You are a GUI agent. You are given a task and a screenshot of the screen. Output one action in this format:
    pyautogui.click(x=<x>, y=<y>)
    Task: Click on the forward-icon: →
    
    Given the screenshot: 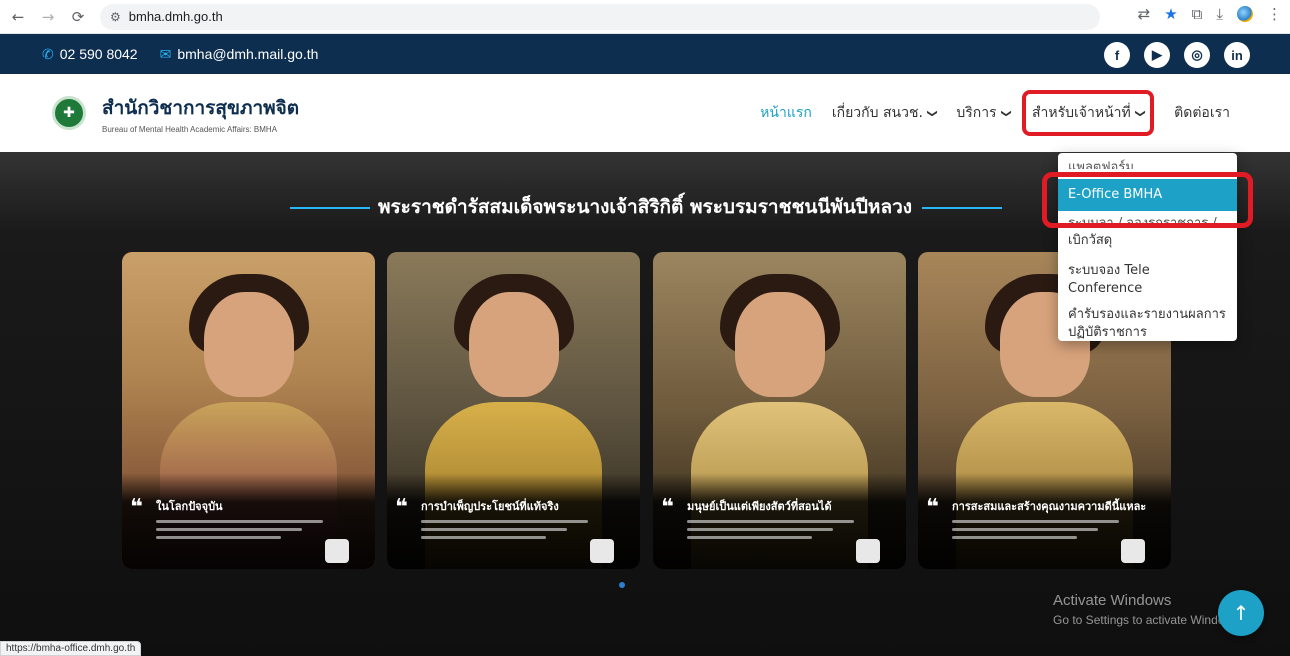 What is the action you would take?
    pyautogui.click(x=48, y=17)
    